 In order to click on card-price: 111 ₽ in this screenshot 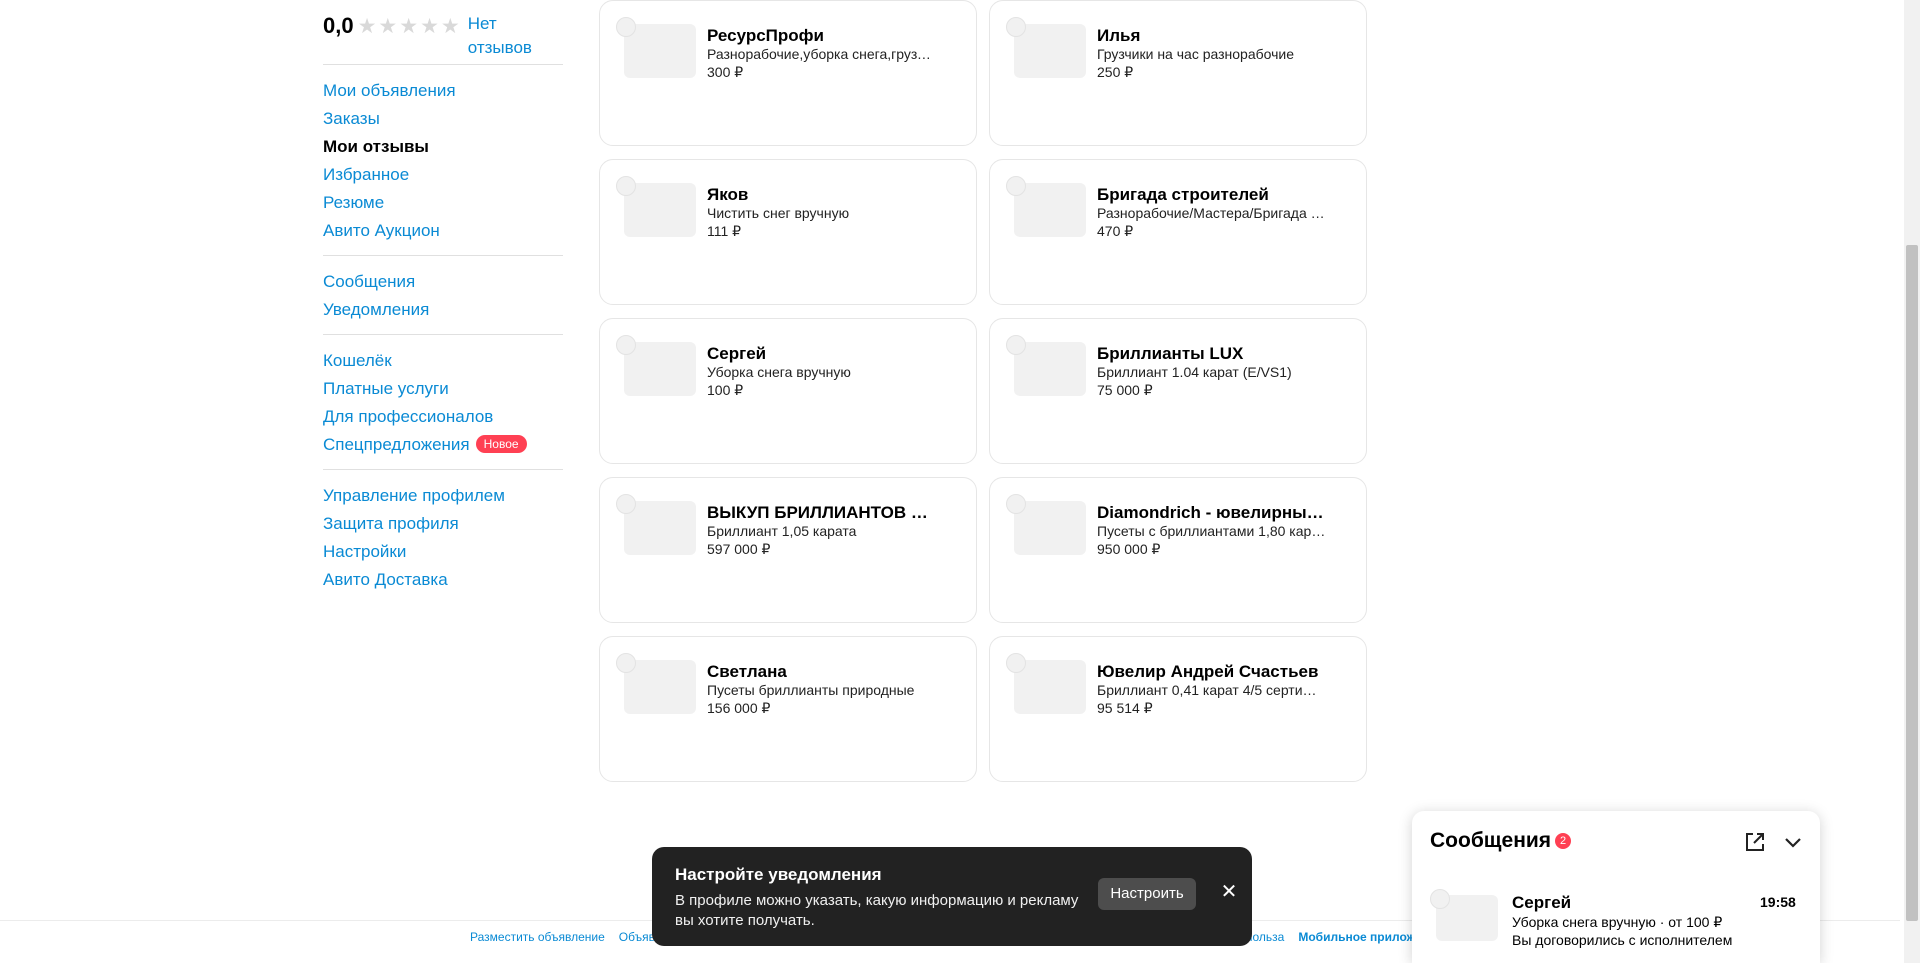, I will do `click(724, 231)`.